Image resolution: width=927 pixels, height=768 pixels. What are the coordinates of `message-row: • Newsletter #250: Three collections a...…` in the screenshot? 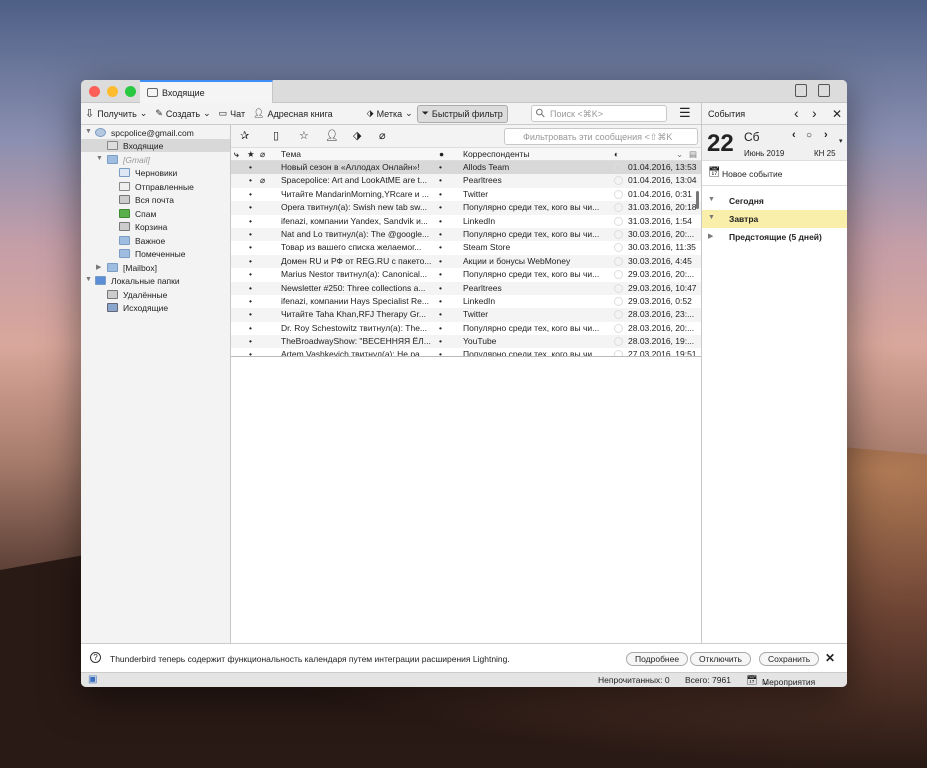 It's located at (466, 288).